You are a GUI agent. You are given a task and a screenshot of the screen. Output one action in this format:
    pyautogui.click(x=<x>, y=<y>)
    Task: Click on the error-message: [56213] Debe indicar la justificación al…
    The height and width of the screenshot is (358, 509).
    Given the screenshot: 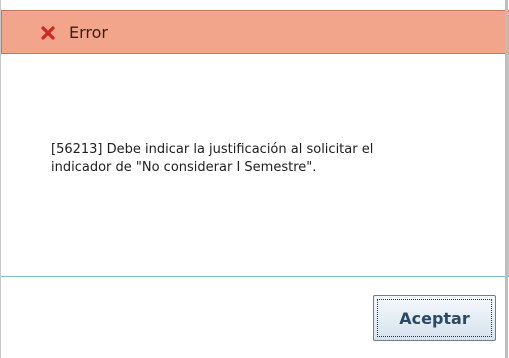 What is the action you would take?
    pyautogui.click(x=258, y=159)
    